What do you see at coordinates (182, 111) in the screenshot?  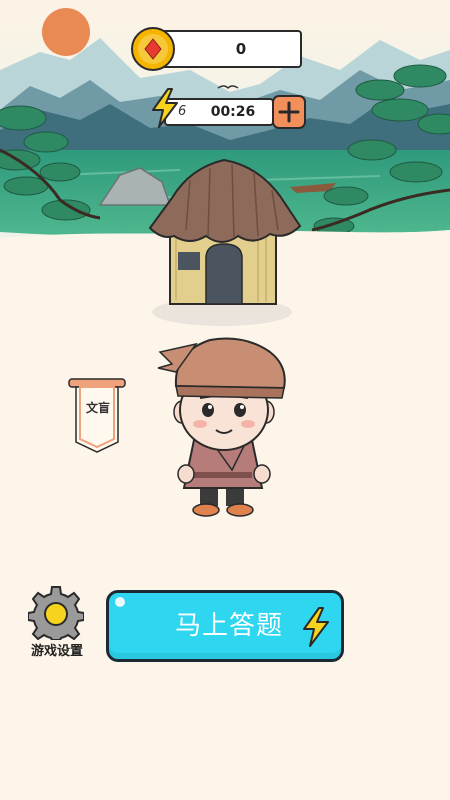 I see `energy-count: 6` at bounding box center [182, 111].